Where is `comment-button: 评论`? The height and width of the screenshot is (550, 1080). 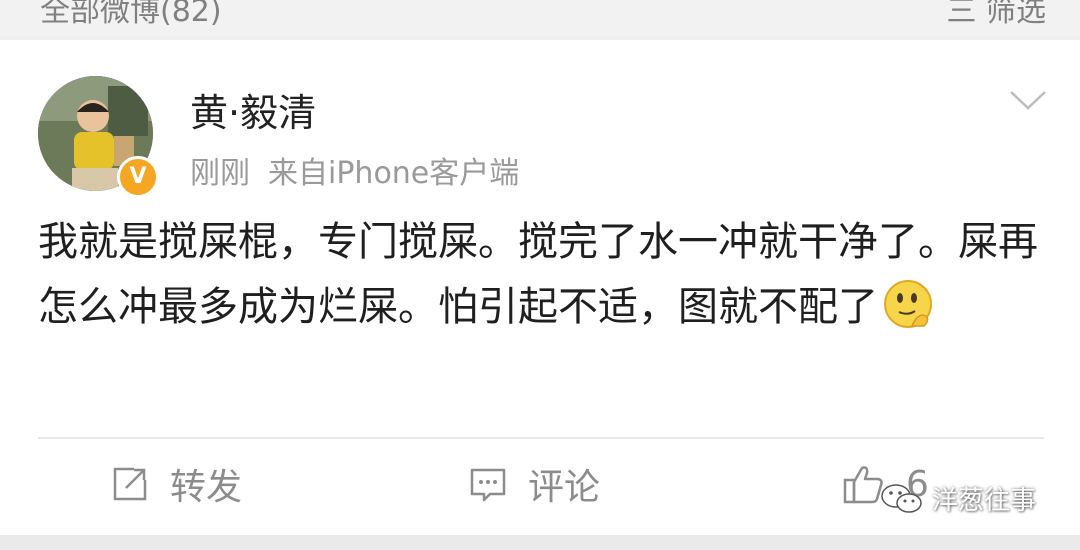
comment-button: 评论 is located at coordinates (534, 484).